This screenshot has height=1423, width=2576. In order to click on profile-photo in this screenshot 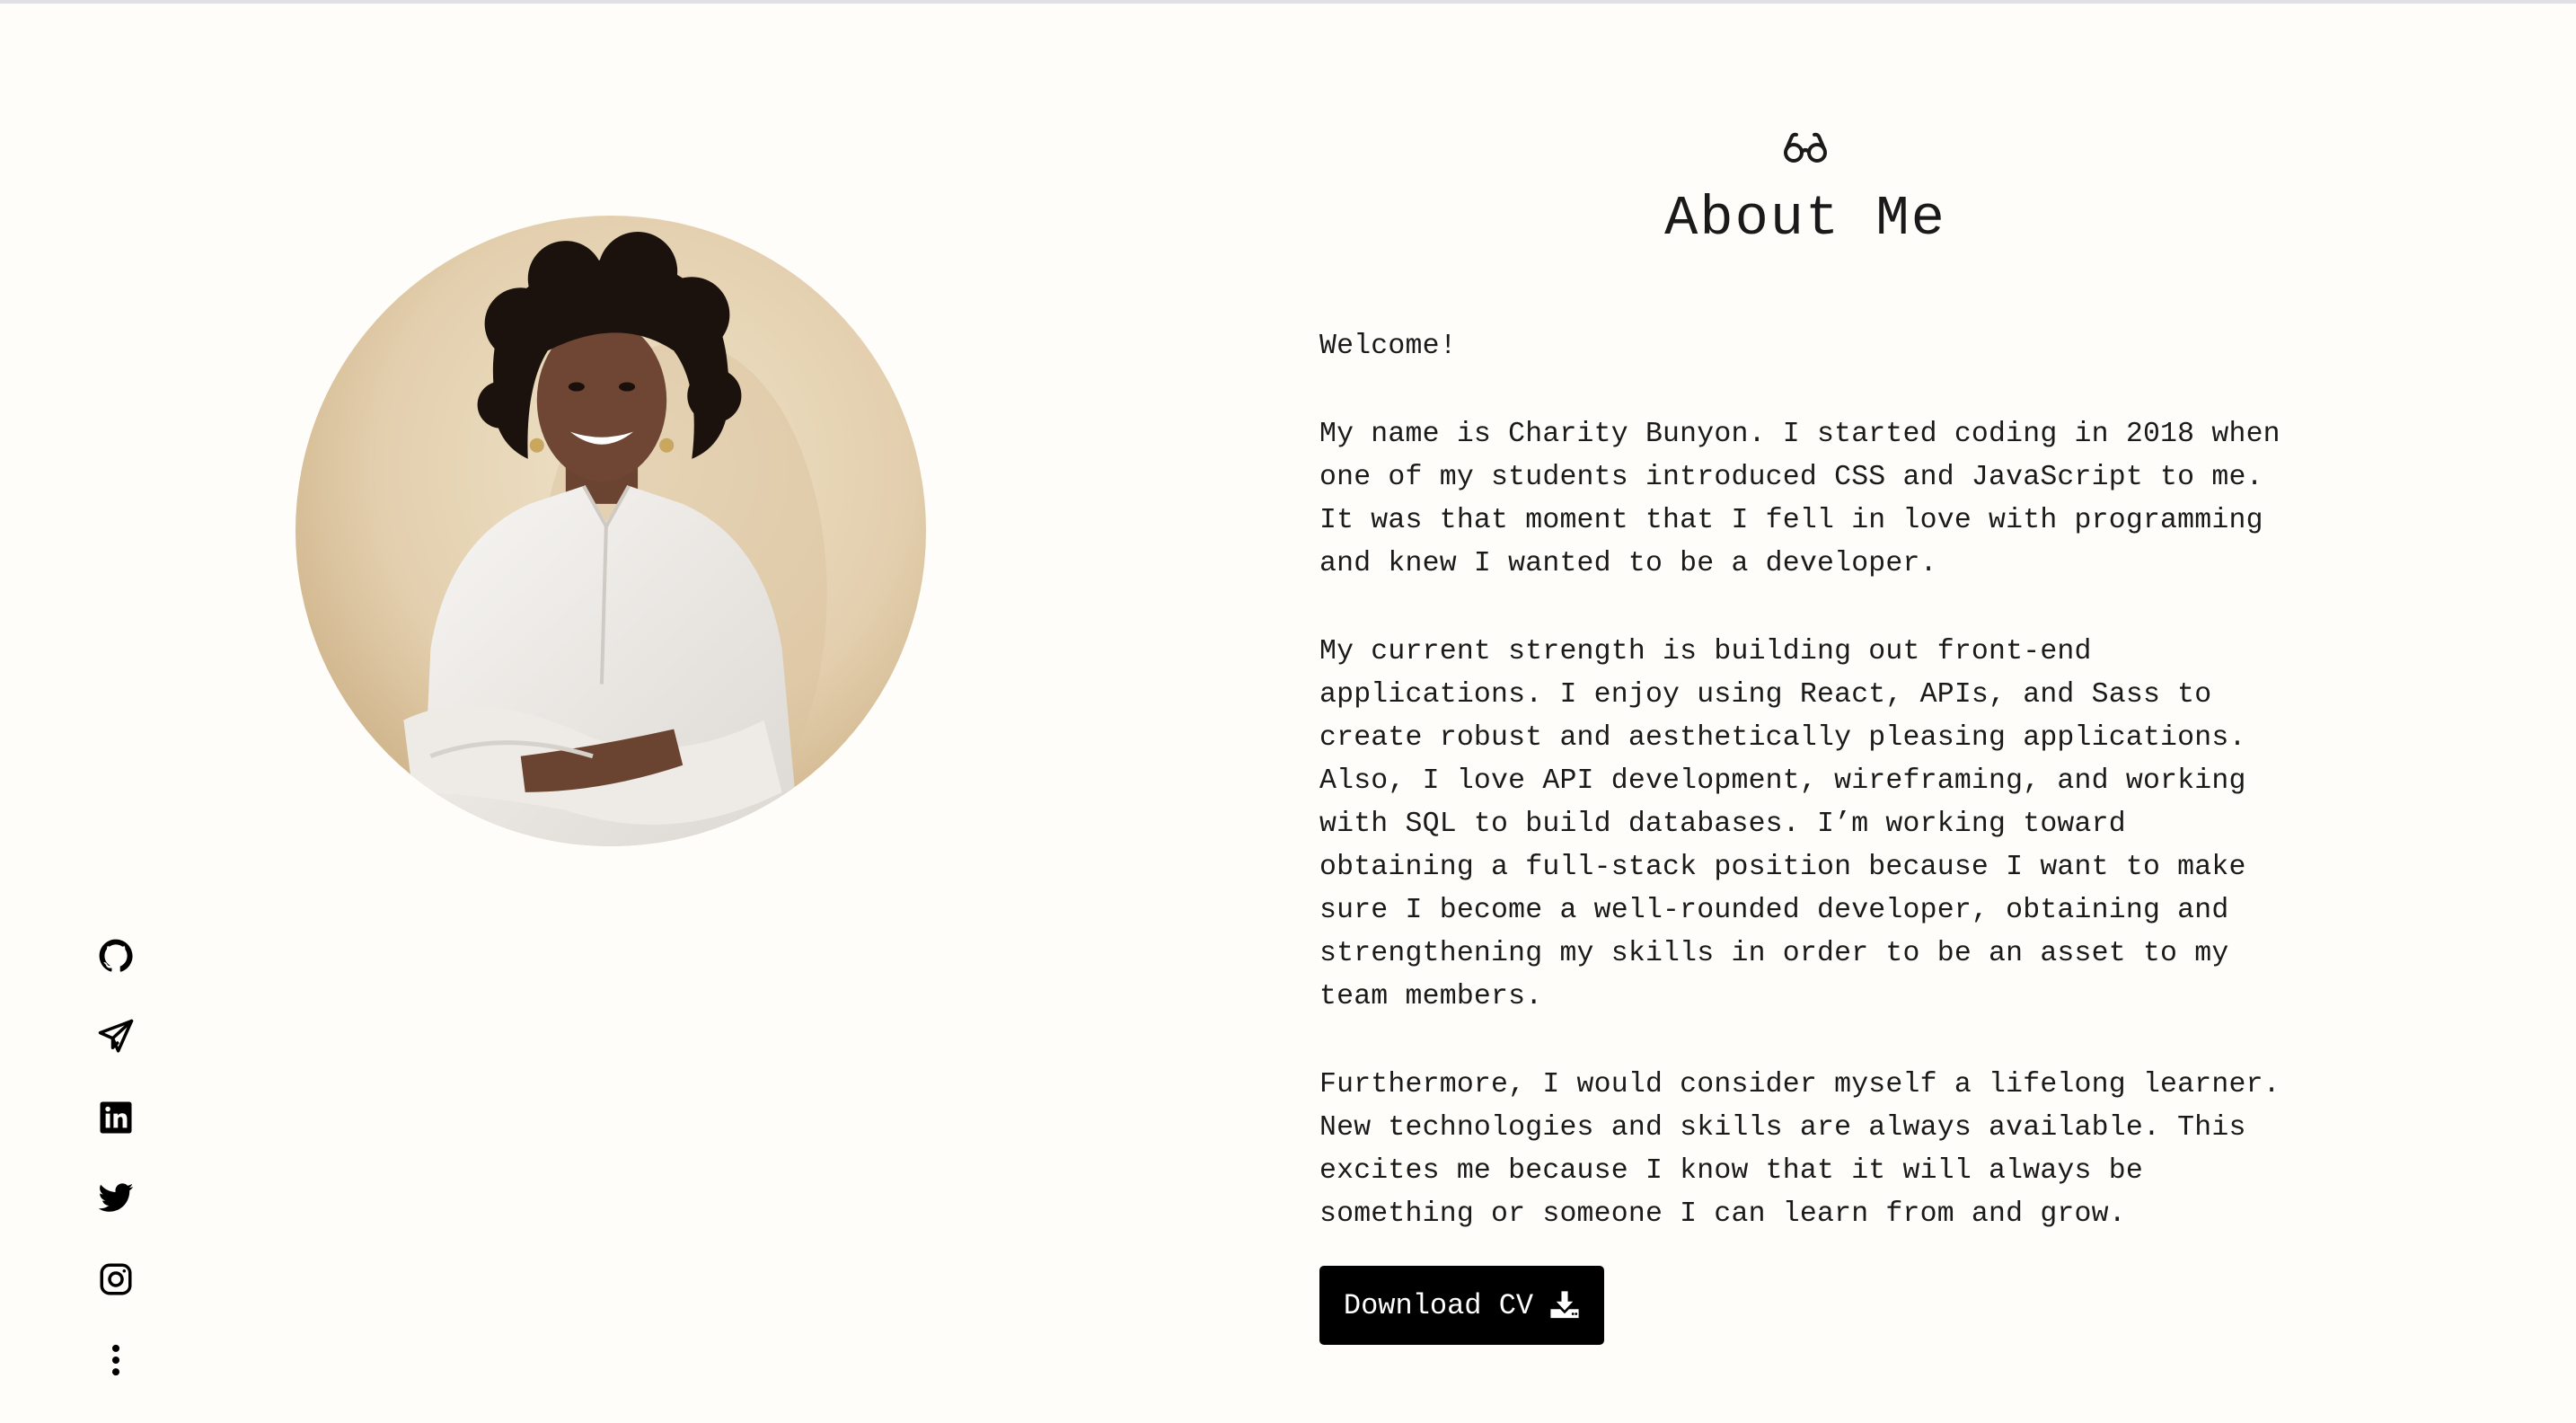, I will do `click(611, 531)`.